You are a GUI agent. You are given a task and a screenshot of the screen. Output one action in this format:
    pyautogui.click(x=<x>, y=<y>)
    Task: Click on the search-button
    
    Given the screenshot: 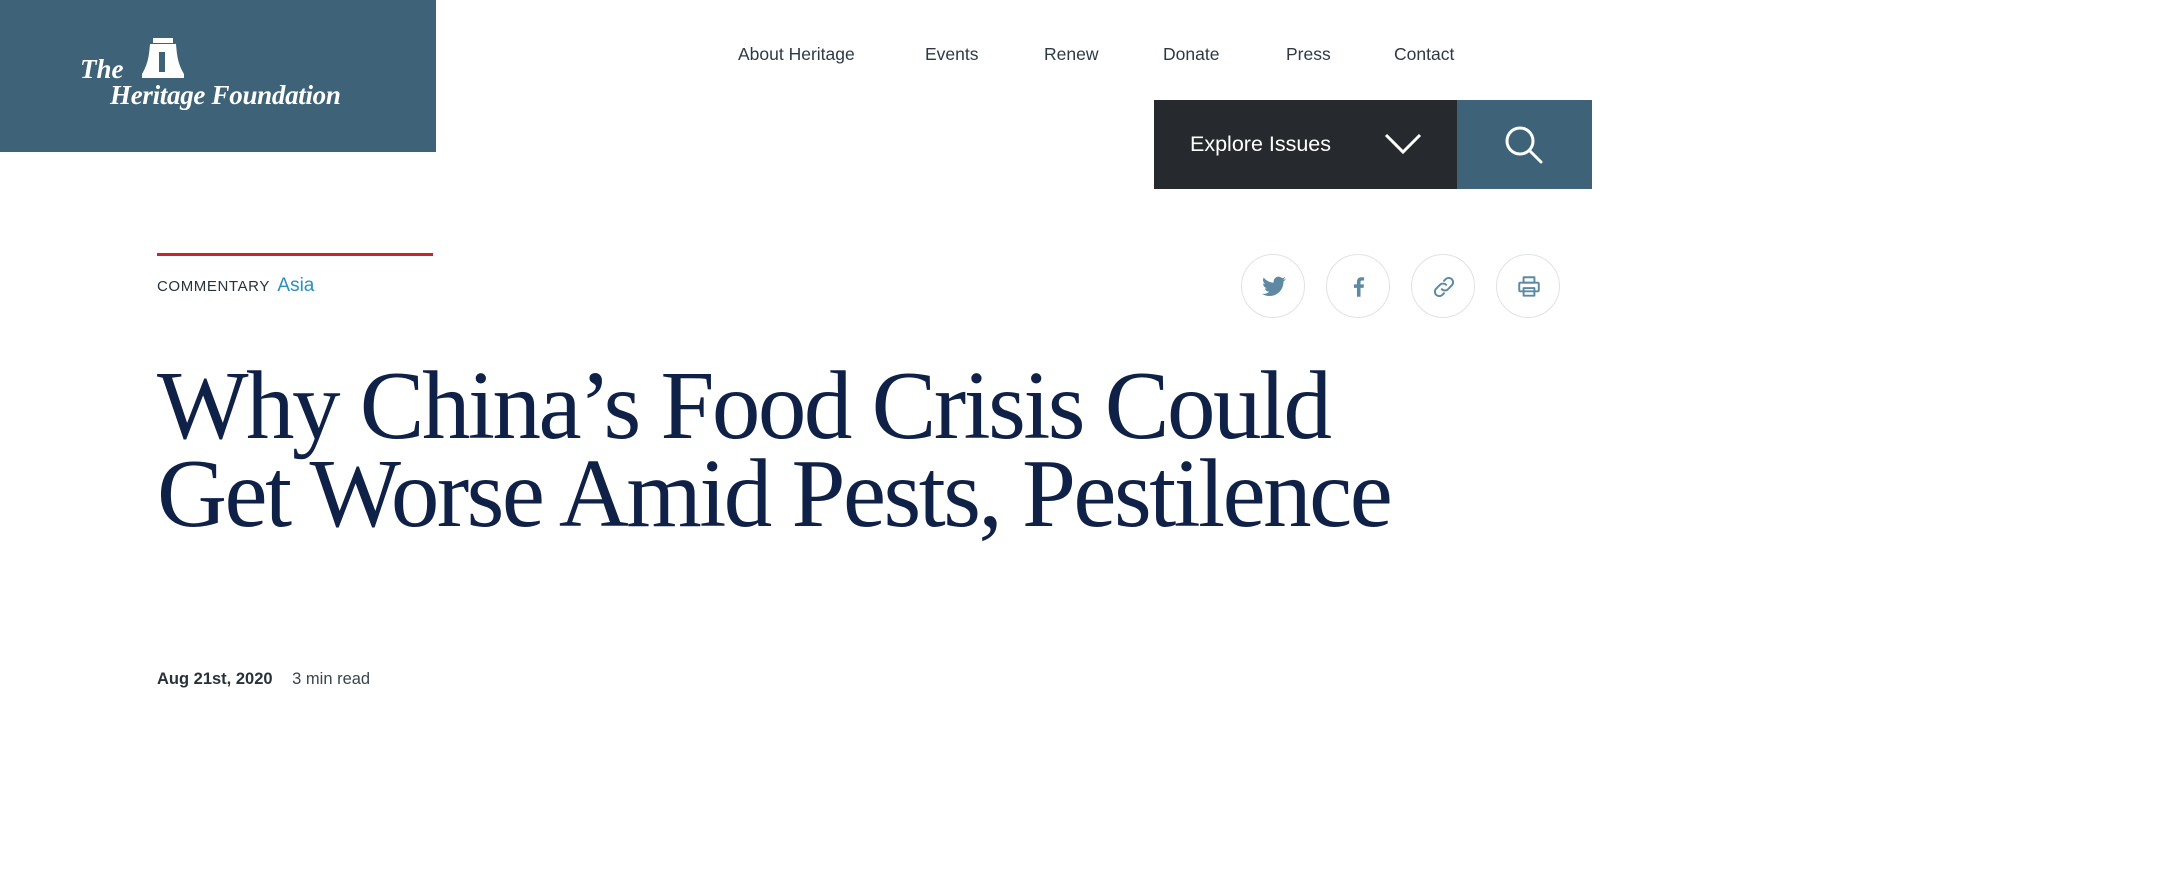 What is the action you would take?
    pyautogui.click(x=1524, y=144)
    